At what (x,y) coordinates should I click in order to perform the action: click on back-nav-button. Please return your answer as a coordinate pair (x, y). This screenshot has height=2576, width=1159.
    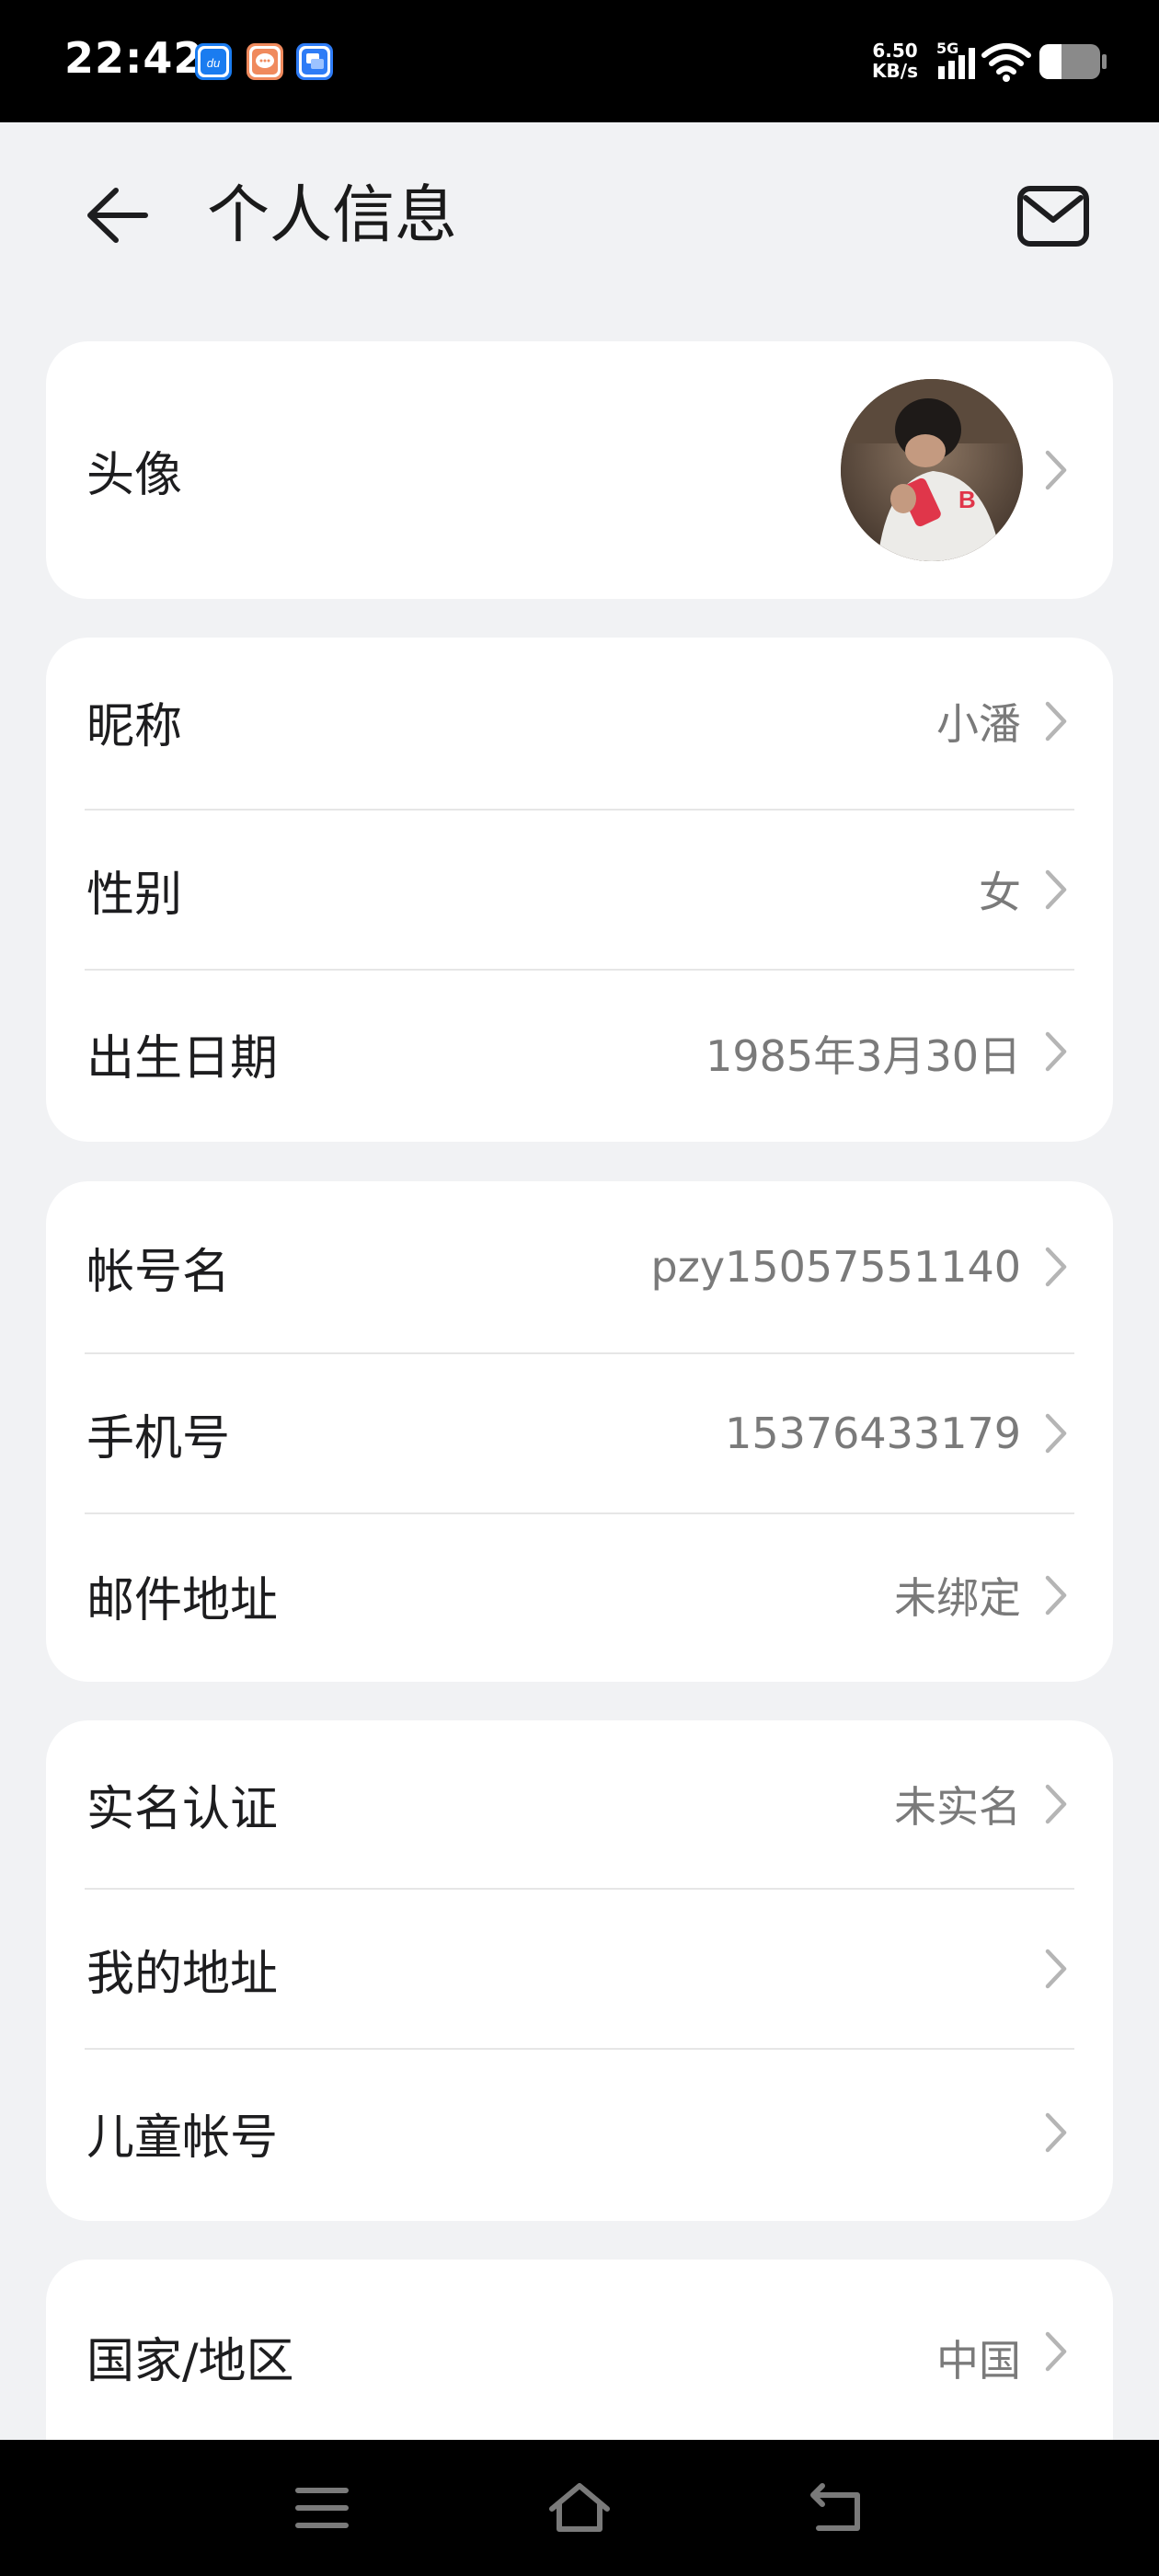
    Looking at the image, I should click on (837, 2508).